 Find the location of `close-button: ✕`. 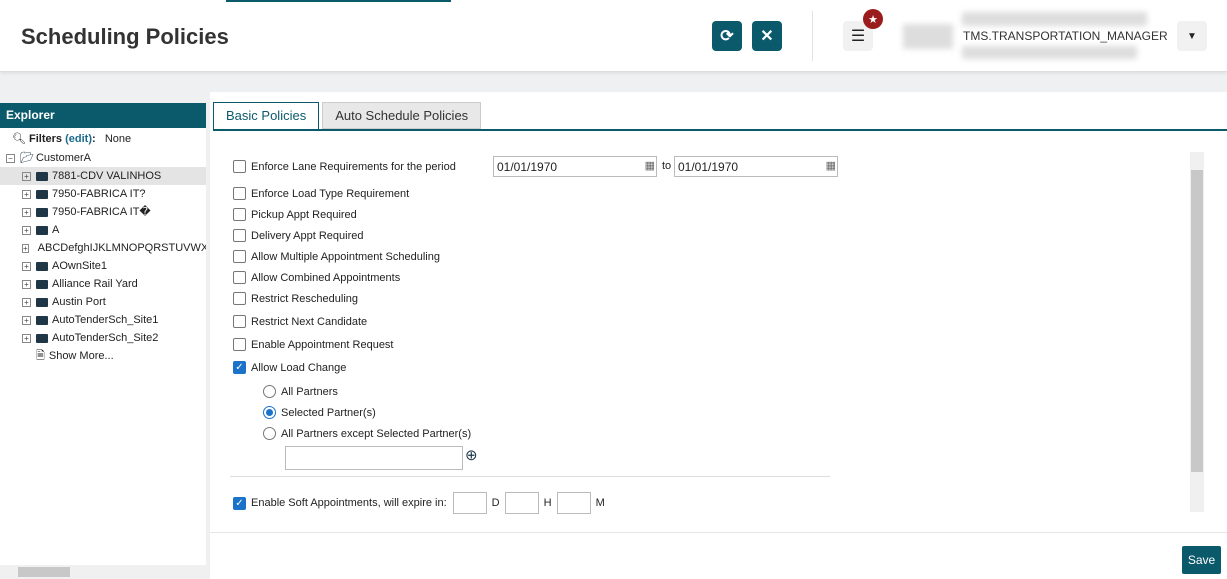

close-button: ✕ is located at coordinates (767, 36).